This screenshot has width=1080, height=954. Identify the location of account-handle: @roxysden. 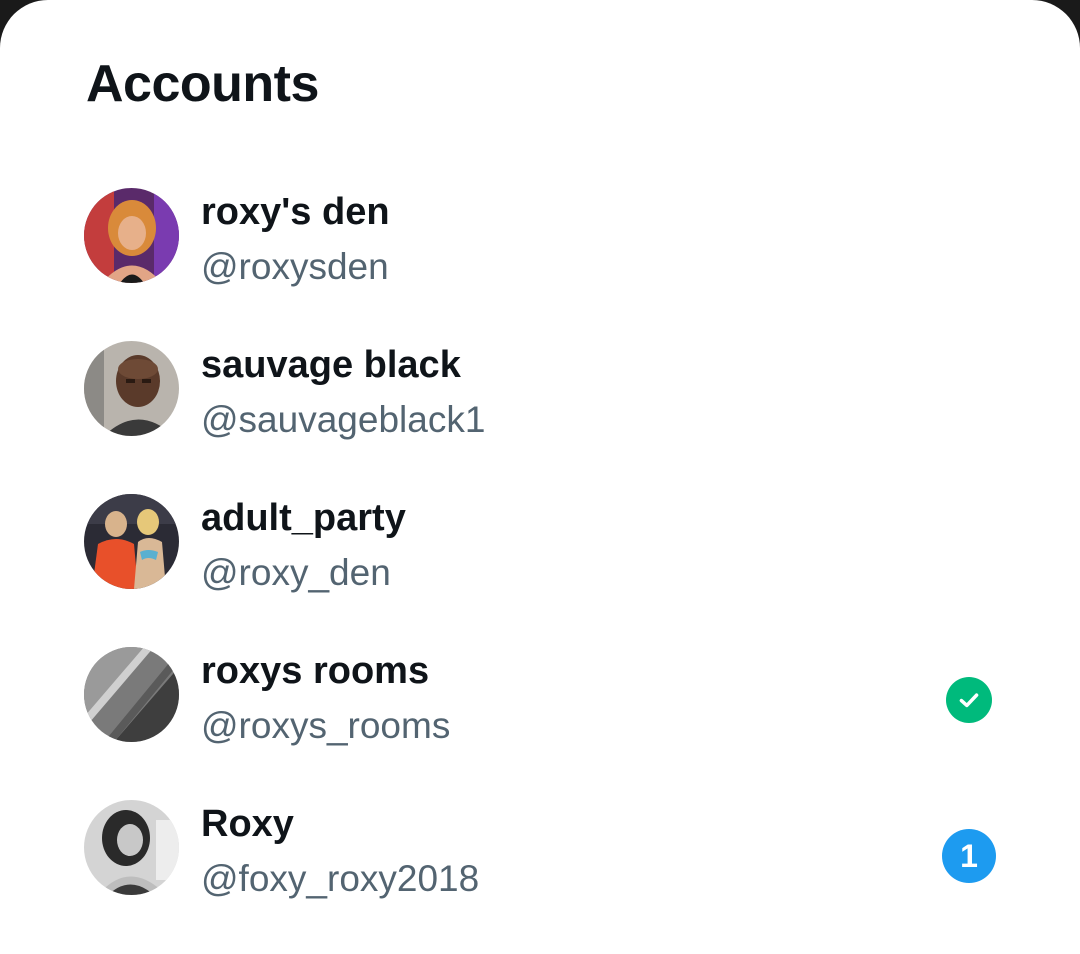
(295, 266).